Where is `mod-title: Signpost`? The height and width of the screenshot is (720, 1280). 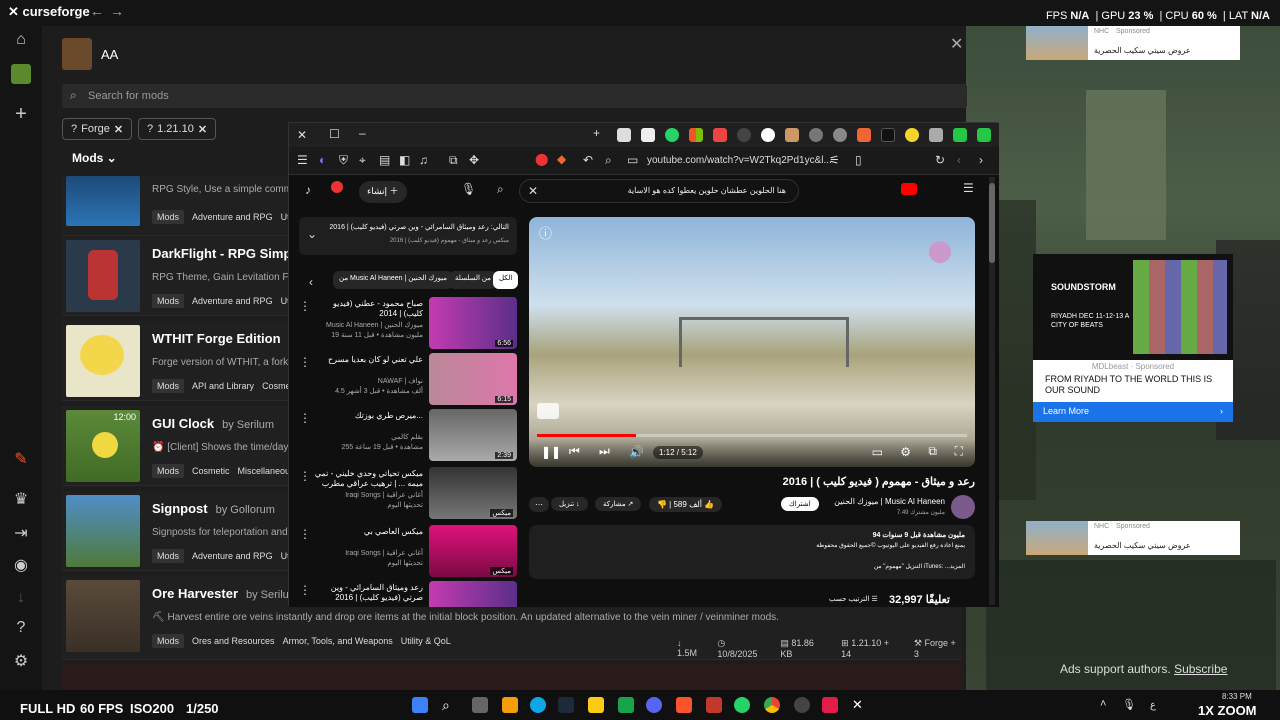 mod-title: Signpost is located at coordinates (180, 508).